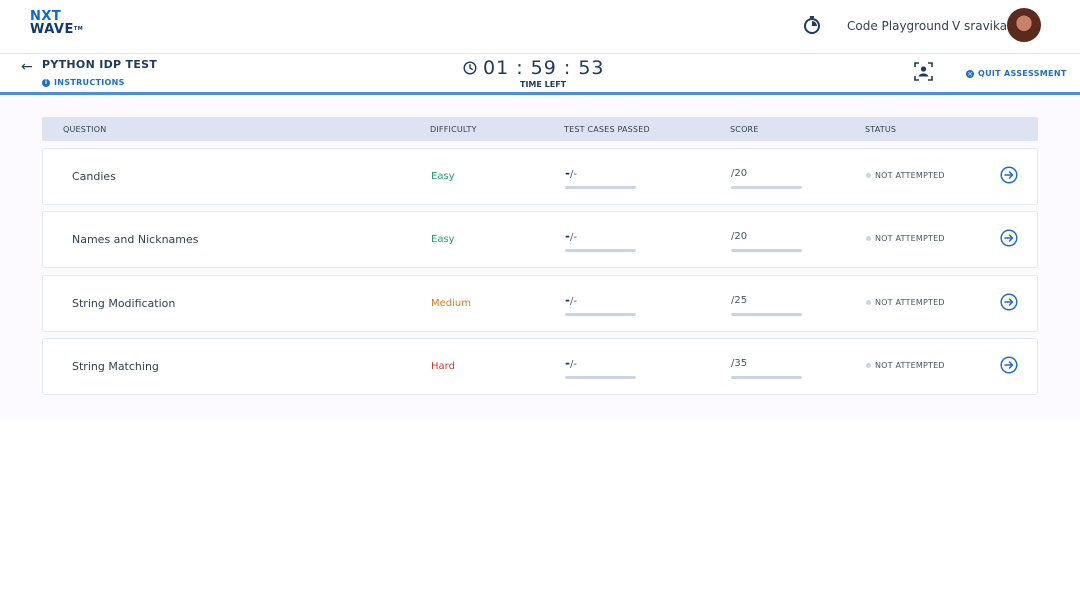  I want to click on info-icon: i, so click(46, 82).